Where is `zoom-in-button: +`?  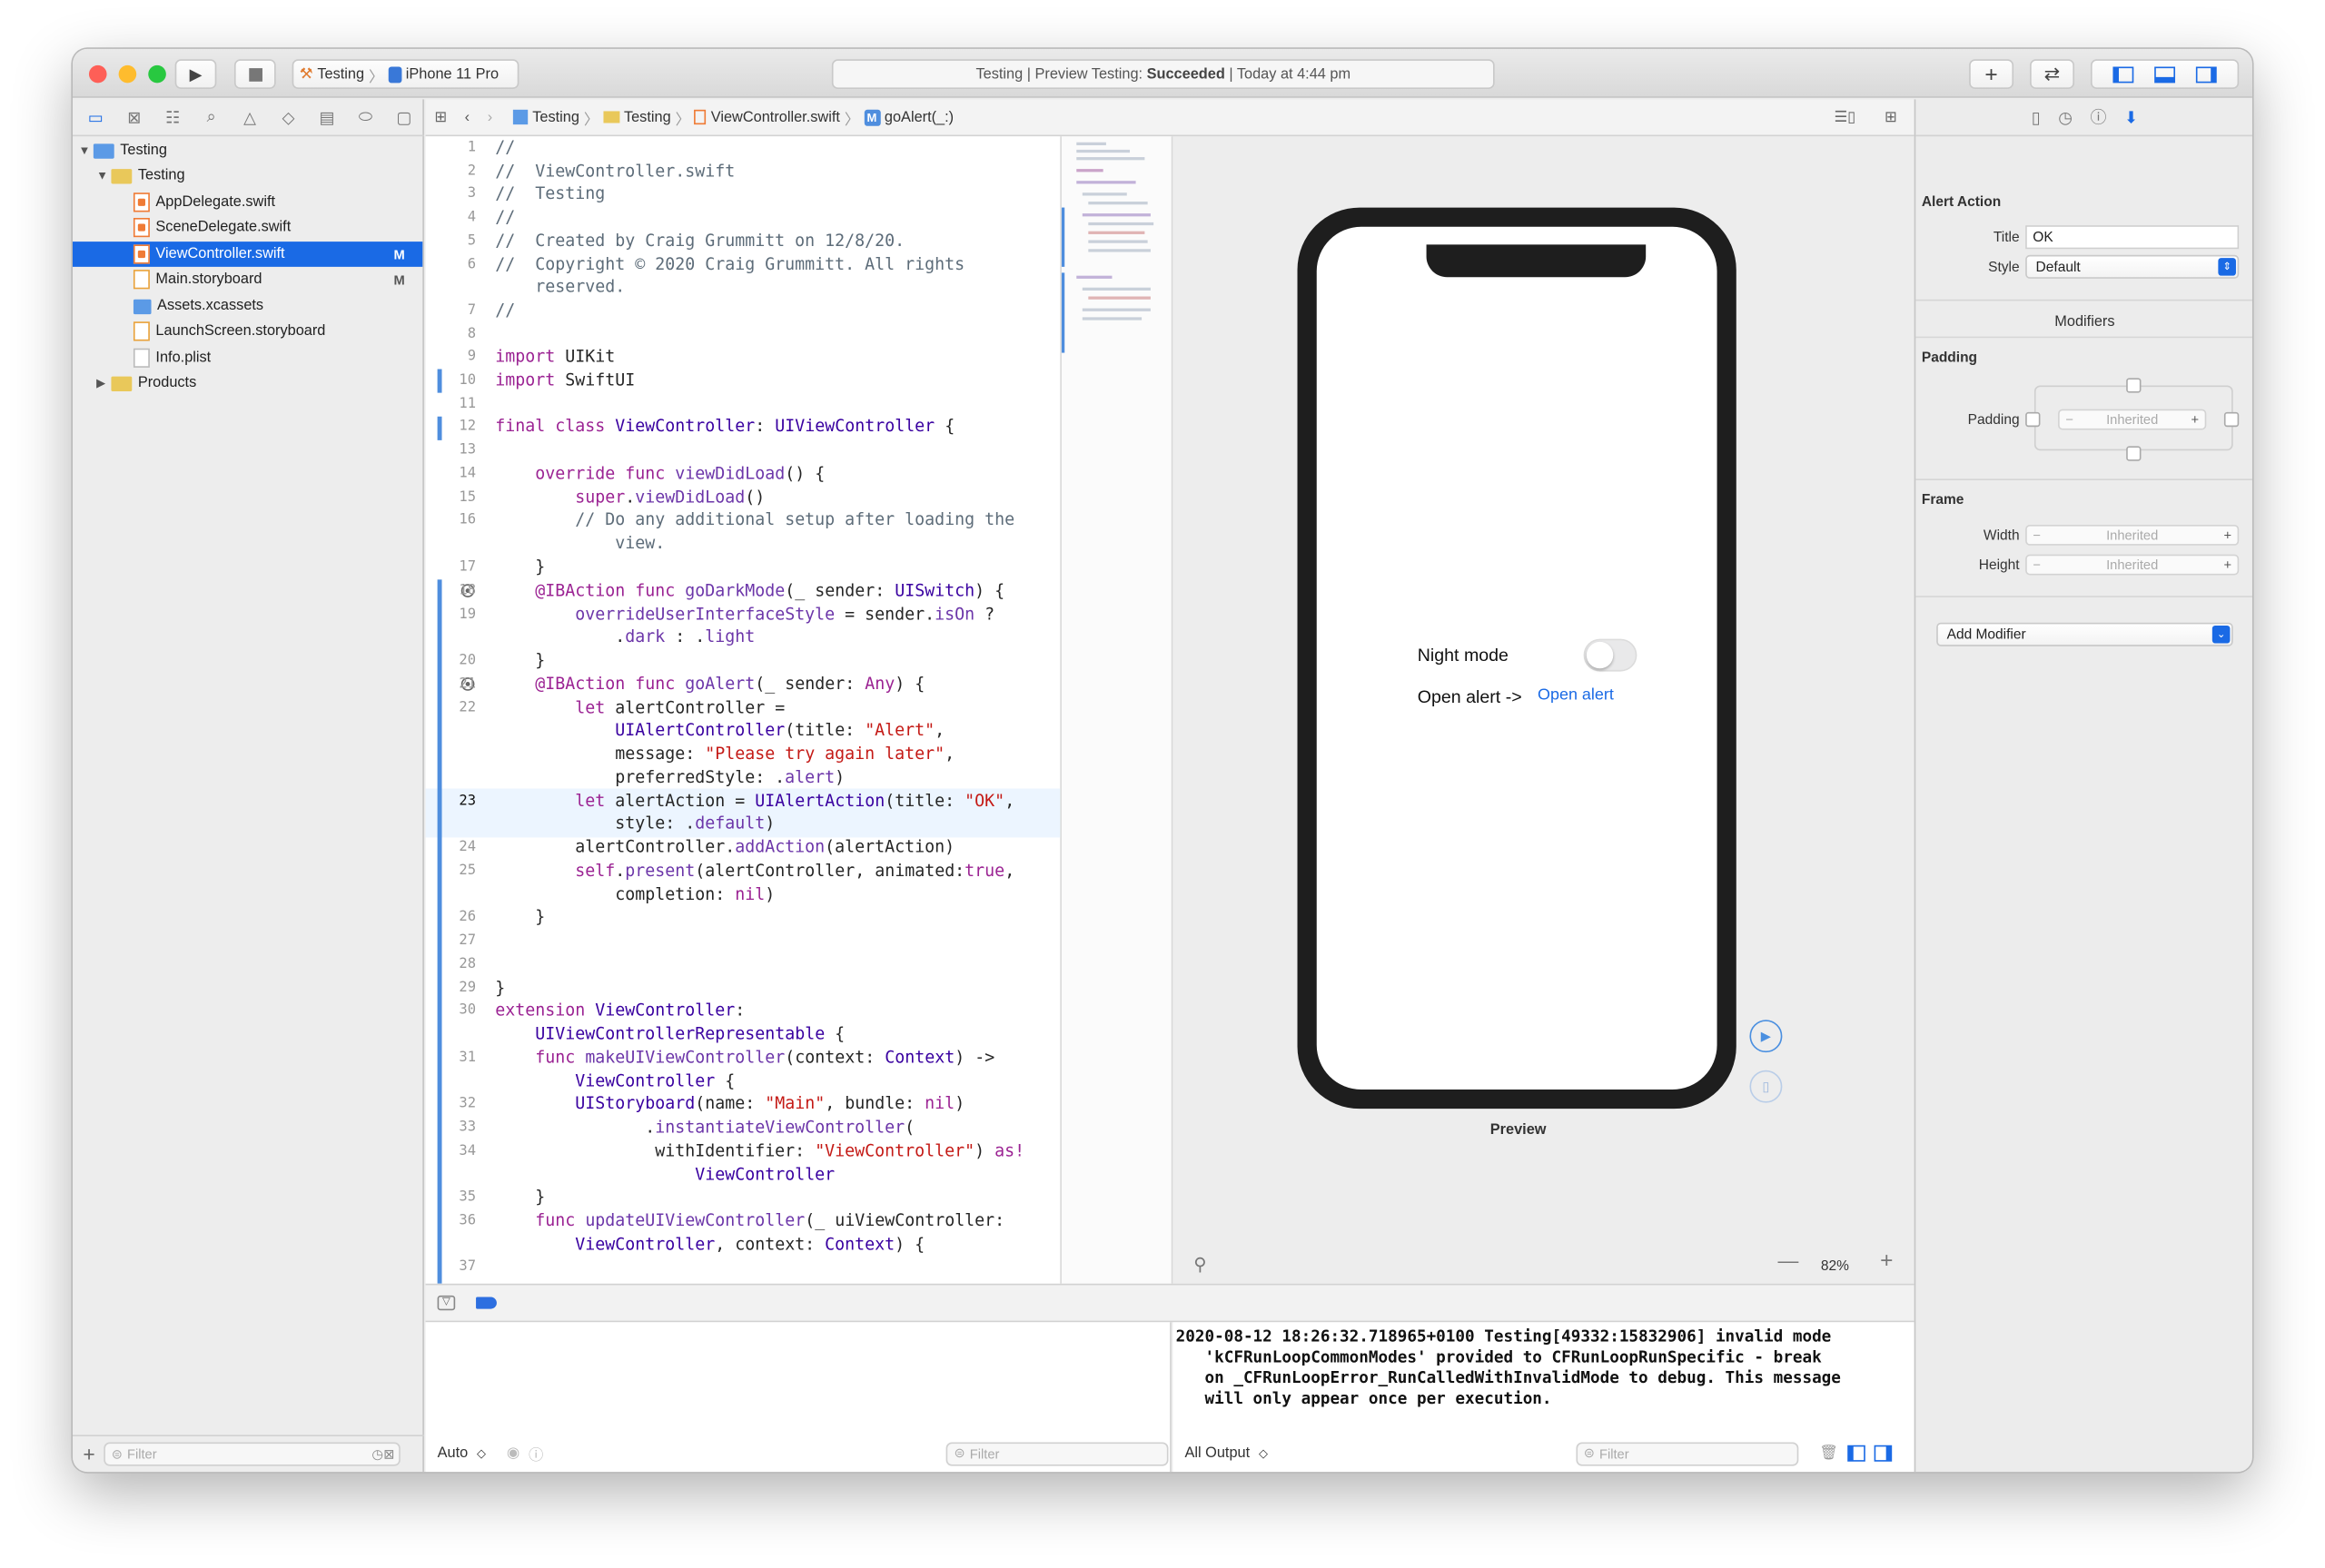
zoom-in-button: + is located at coordinates (1886, 1261).